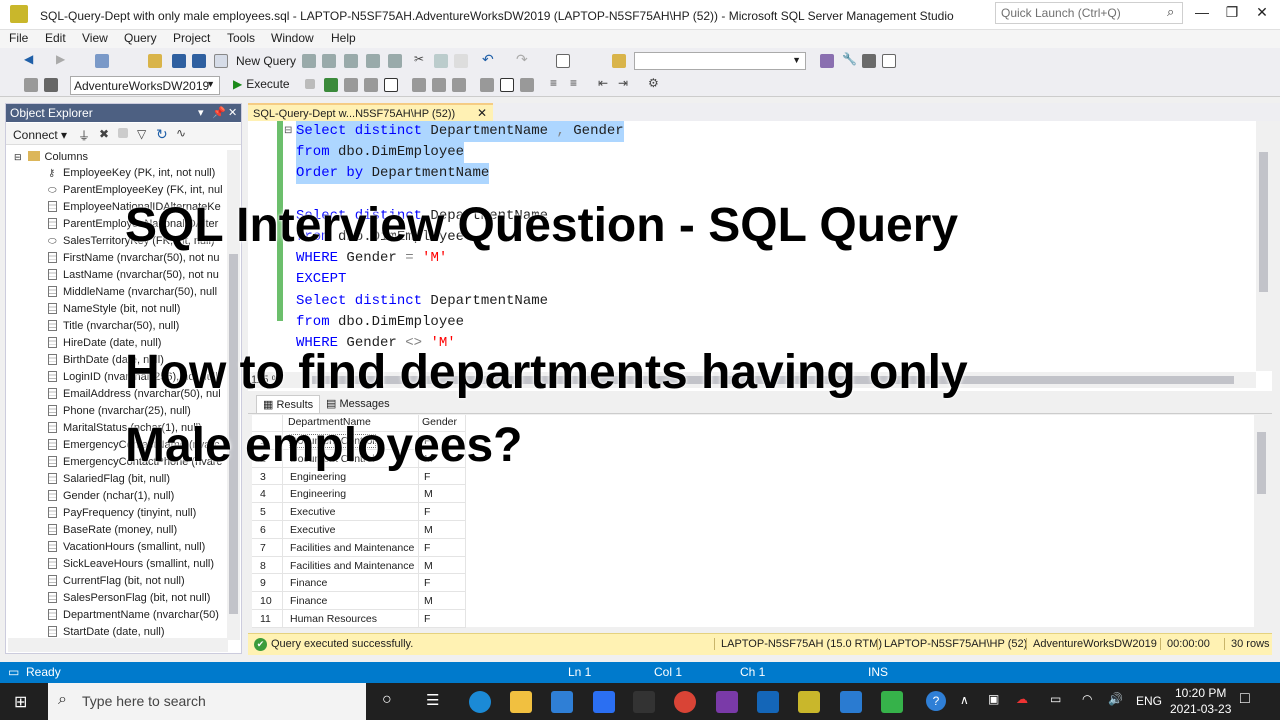 The width and height of the screenshot is (1280, 720). What do you see at coordinates (1200, 693) in the screenshot?
I see `clock-time: 10:20 PM` at bounding box center [1200, 693].